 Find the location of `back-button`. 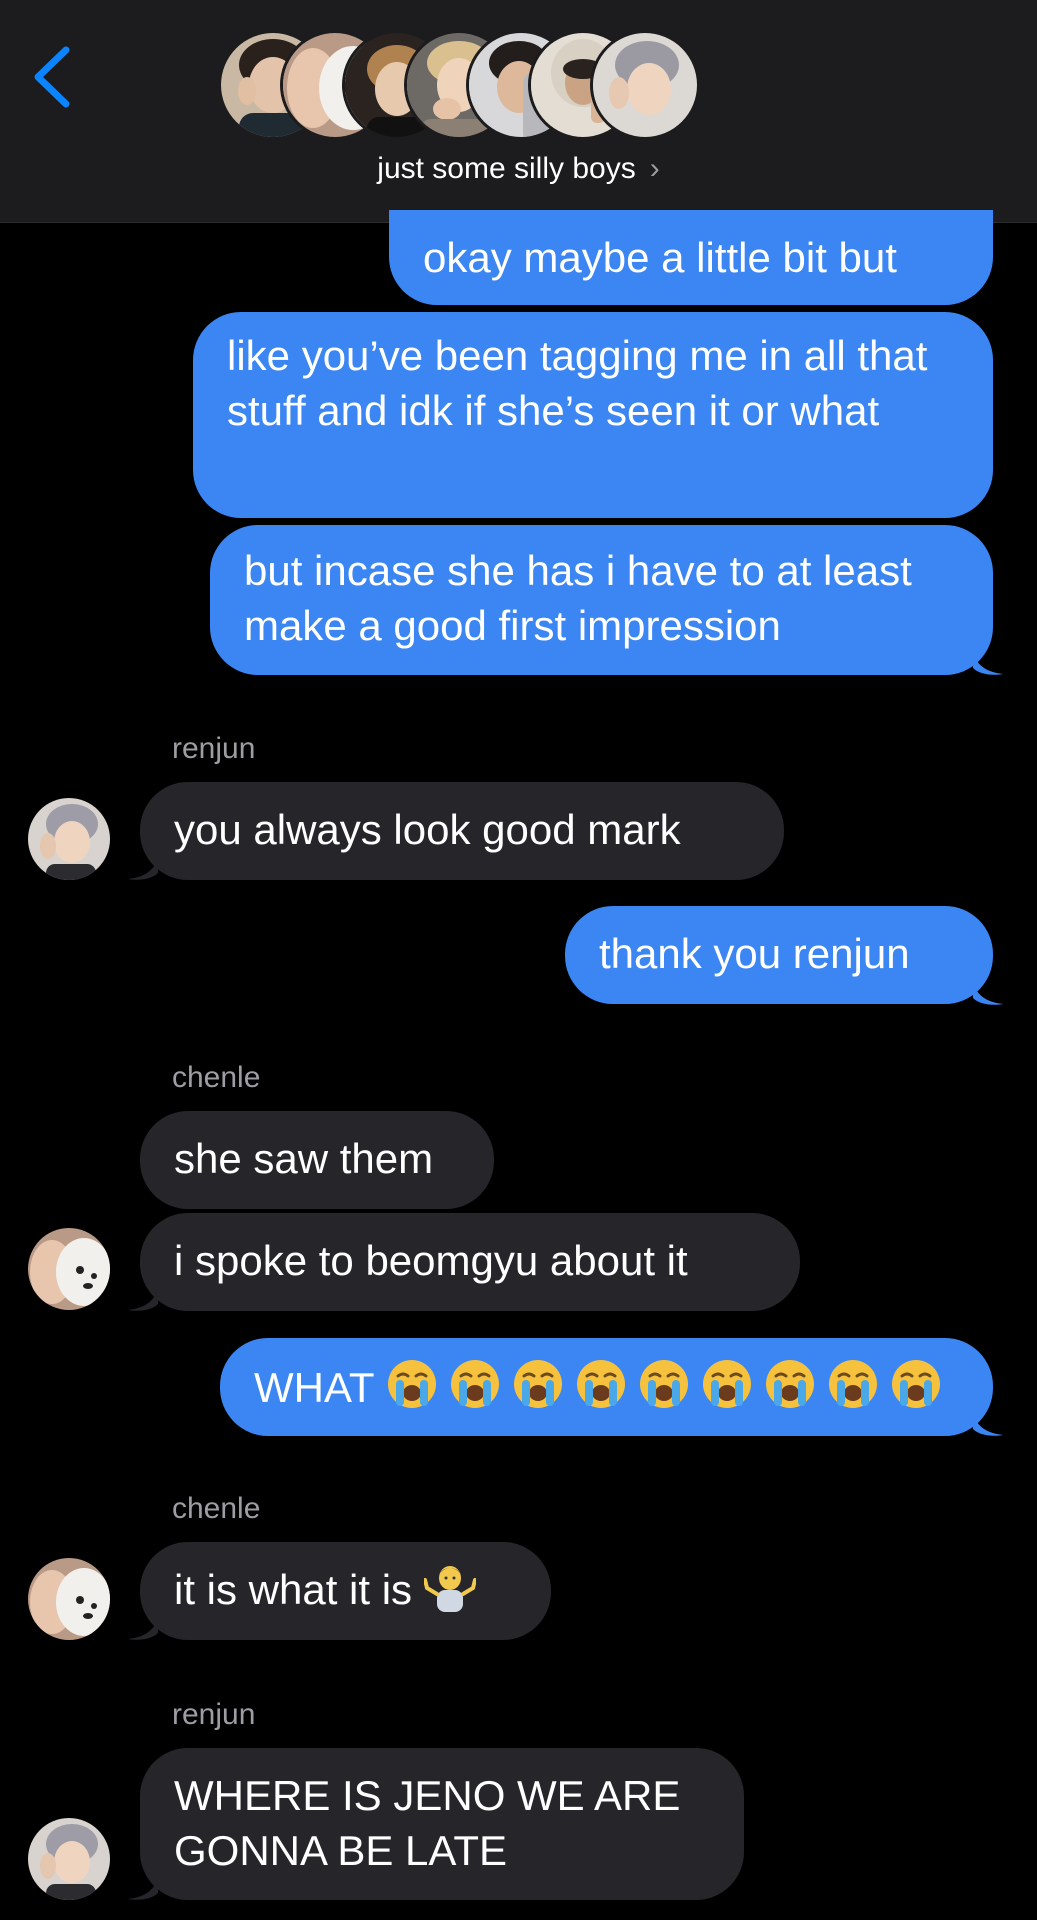

back-button is located at coordinates (52, 77).